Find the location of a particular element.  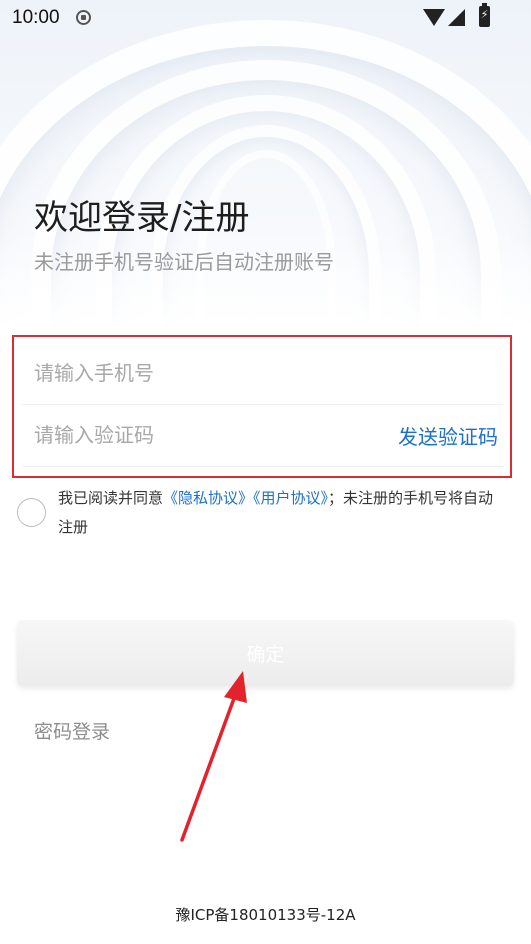

icp-footer: 豫ICP备18010133号-12A is located at coordinates (265, 915).